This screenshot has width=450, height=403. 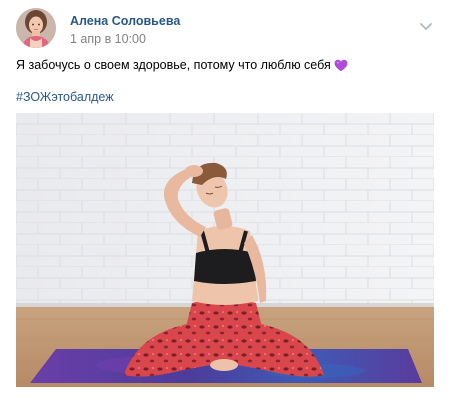 I want to click on author-name: Алена Соловьева, so click(x=125, y=21).